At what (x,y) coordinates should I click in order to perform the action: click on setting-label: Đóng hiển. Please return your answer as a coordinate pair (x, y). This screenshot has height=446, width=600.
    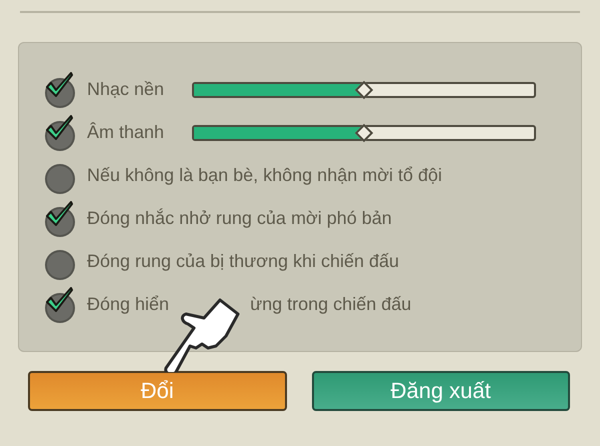
    Looking at the image, I should click on (128, 304).